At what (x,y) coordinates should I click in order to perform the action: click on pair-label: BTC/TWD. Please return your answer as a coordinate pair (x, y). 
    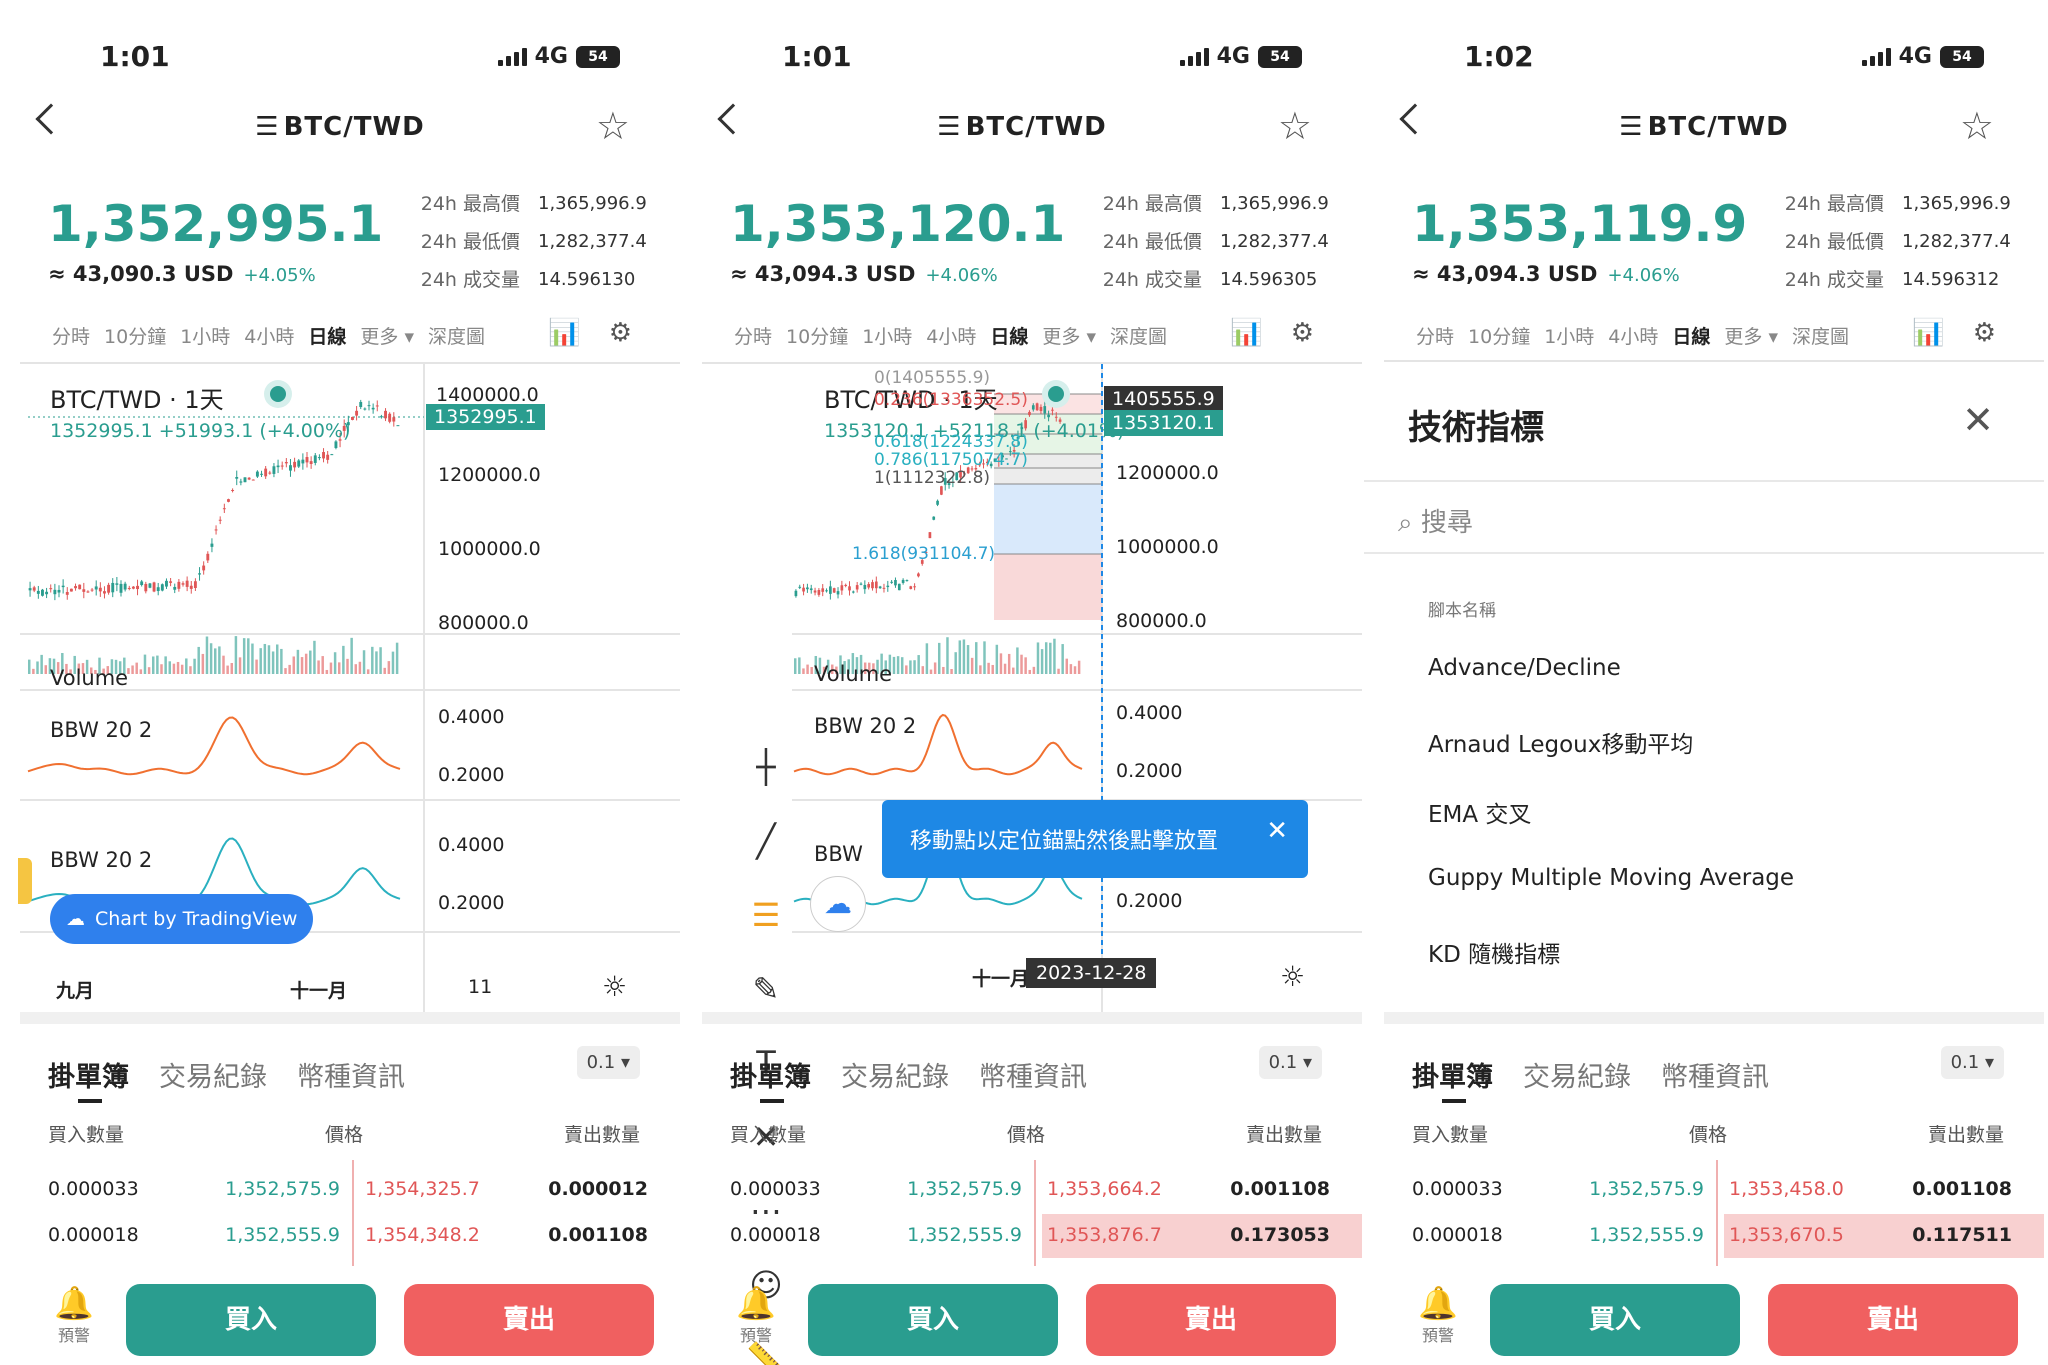
    Looking at the image, I should click on (1036, 127).